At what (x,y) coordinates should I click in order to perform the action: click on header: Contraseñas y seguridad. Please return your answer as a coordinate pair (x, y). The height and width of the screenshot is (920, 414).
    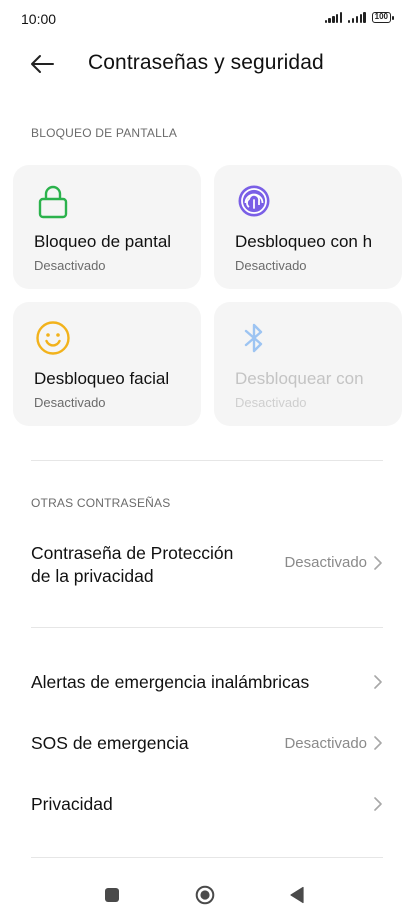
    Looking at the image, I should click on (207, 64).